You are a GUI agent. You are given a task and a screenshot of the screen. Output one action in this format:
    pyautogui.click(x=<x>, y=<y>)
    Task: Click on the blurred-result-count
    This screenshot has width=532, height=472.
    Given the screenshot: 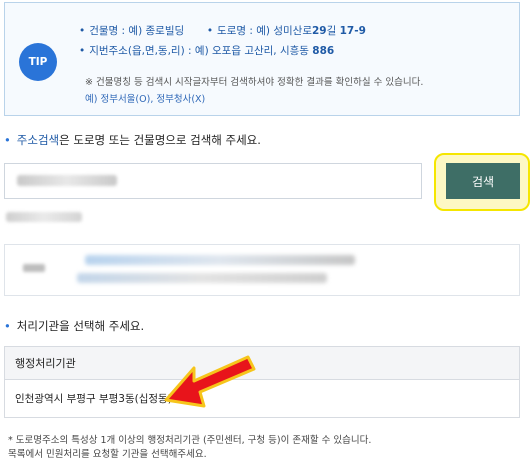 What is the action you would take?
    pyautogui.click(x=44, y=217)
    